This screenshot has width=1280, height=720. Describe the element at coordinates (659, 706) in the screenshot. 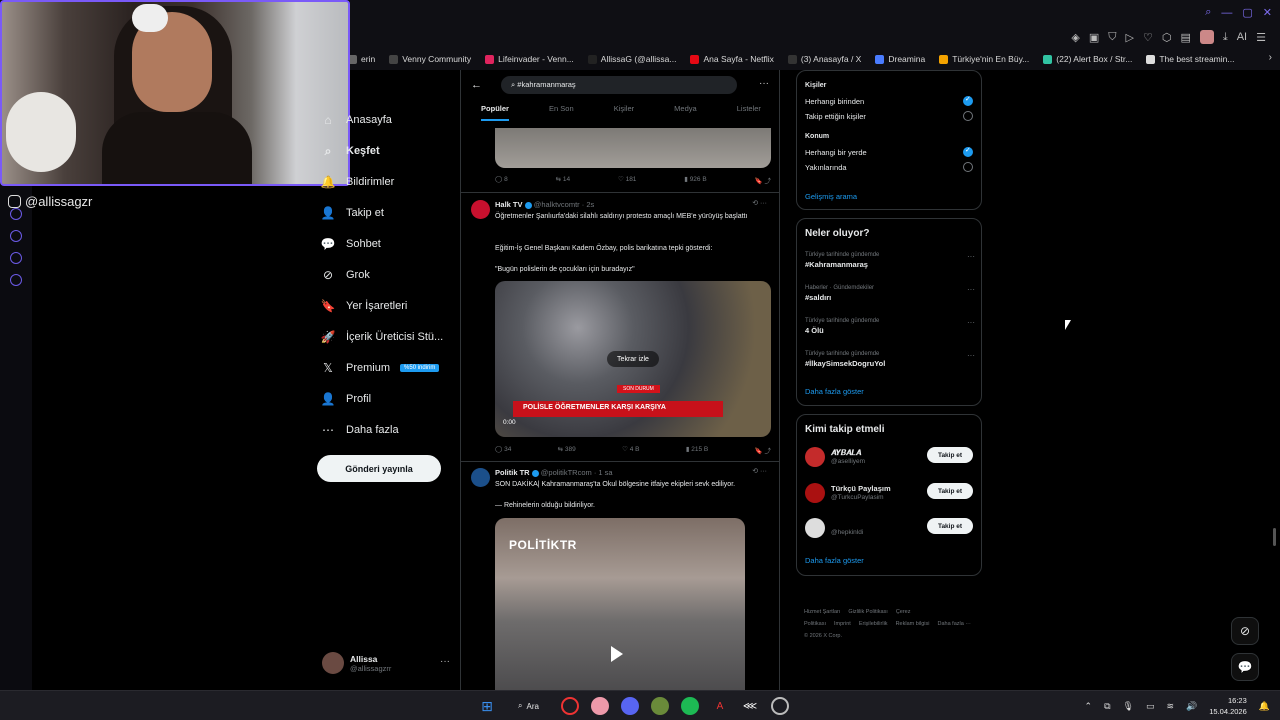

I see `app-icon` at that location.